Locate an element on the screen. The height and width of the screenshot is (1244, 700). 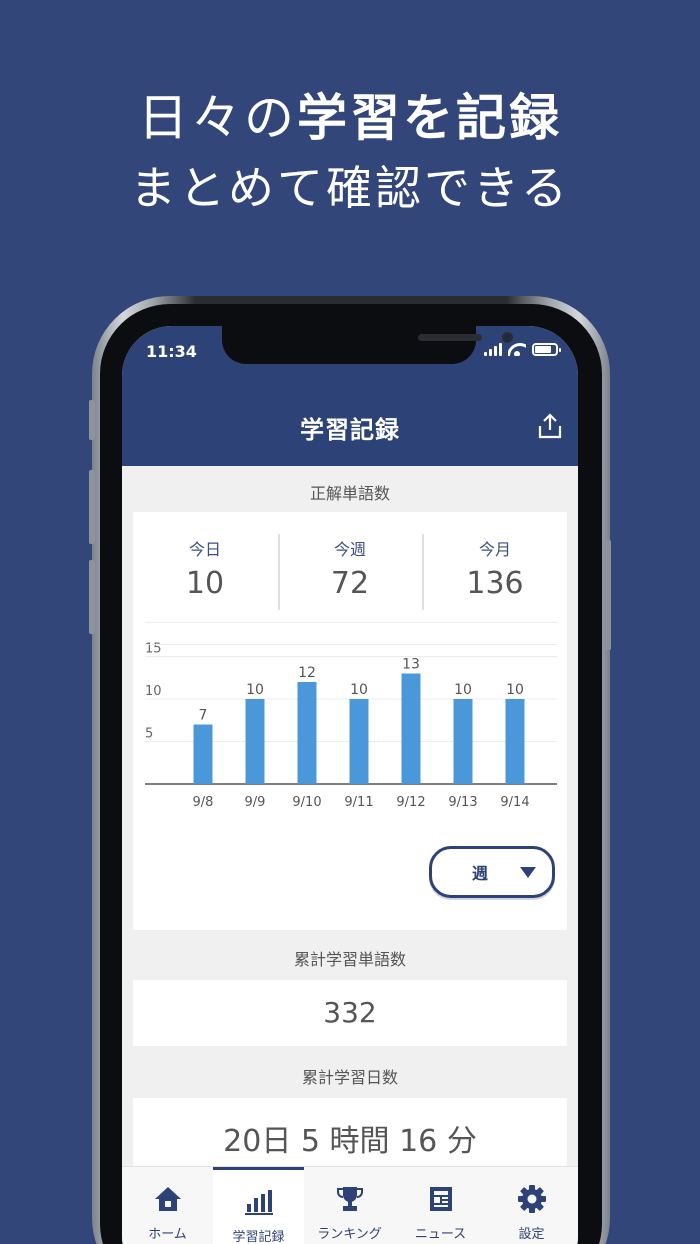
stat-week: 今週 72 is located at coordinates (350, 568).